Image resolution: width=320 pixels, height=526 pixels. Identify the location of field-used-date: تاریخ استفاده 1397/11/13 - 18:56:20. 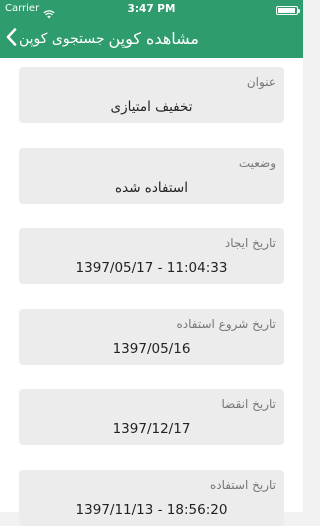
(151, 498).